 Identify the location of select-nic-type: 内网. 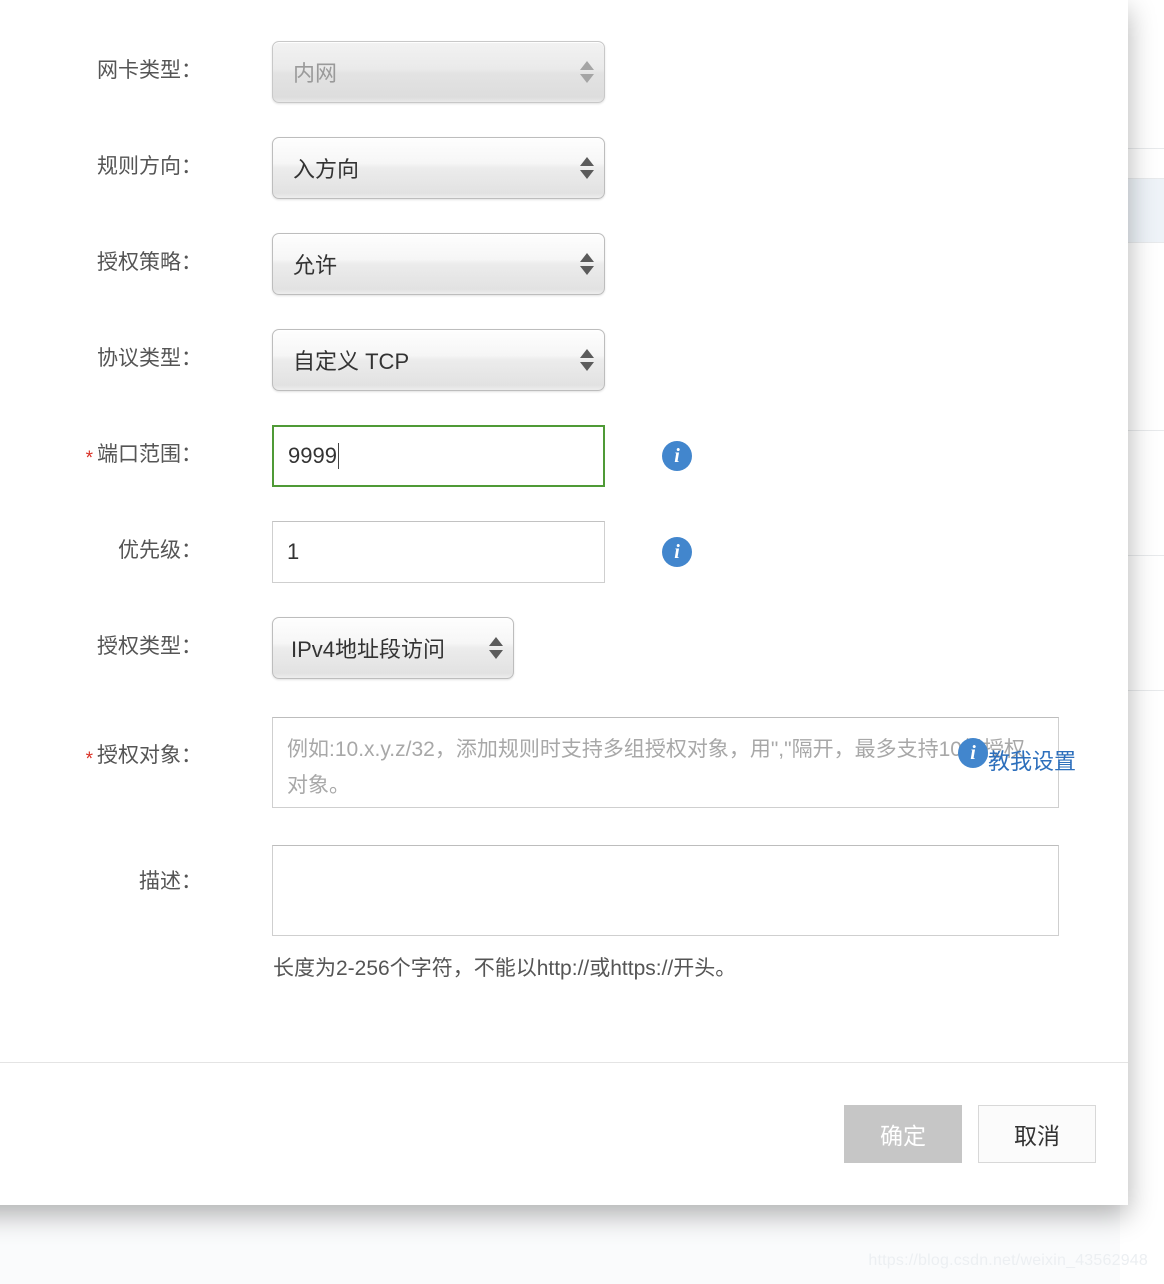
(438, 72).